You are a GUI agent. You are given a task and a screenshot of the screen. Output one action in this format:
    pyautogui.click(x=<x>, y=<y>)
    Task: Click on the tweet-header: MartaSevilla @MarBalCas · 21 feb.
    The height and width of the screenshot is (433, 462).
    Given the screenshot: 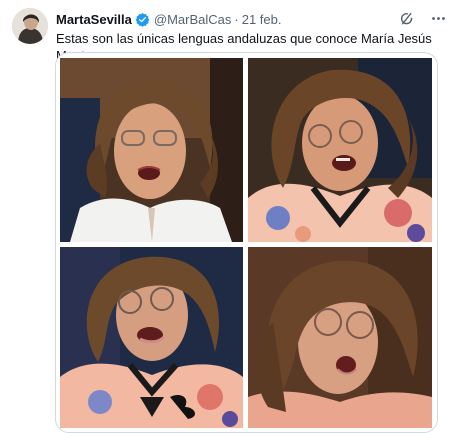 What is the action you would take?
    pyautogui.click(x=254, y=19)
    